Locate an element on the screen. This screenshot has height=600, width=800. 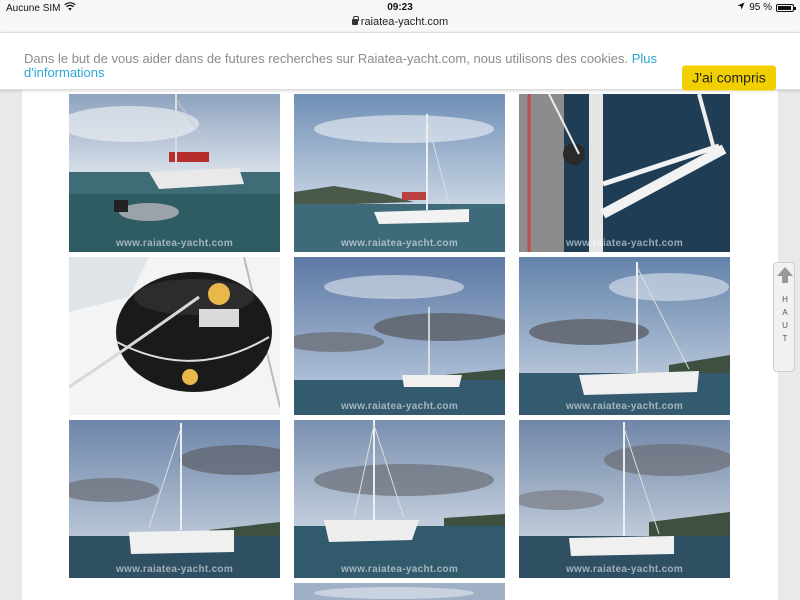
haut-label: H A U T is located at coordinates (785, 319).